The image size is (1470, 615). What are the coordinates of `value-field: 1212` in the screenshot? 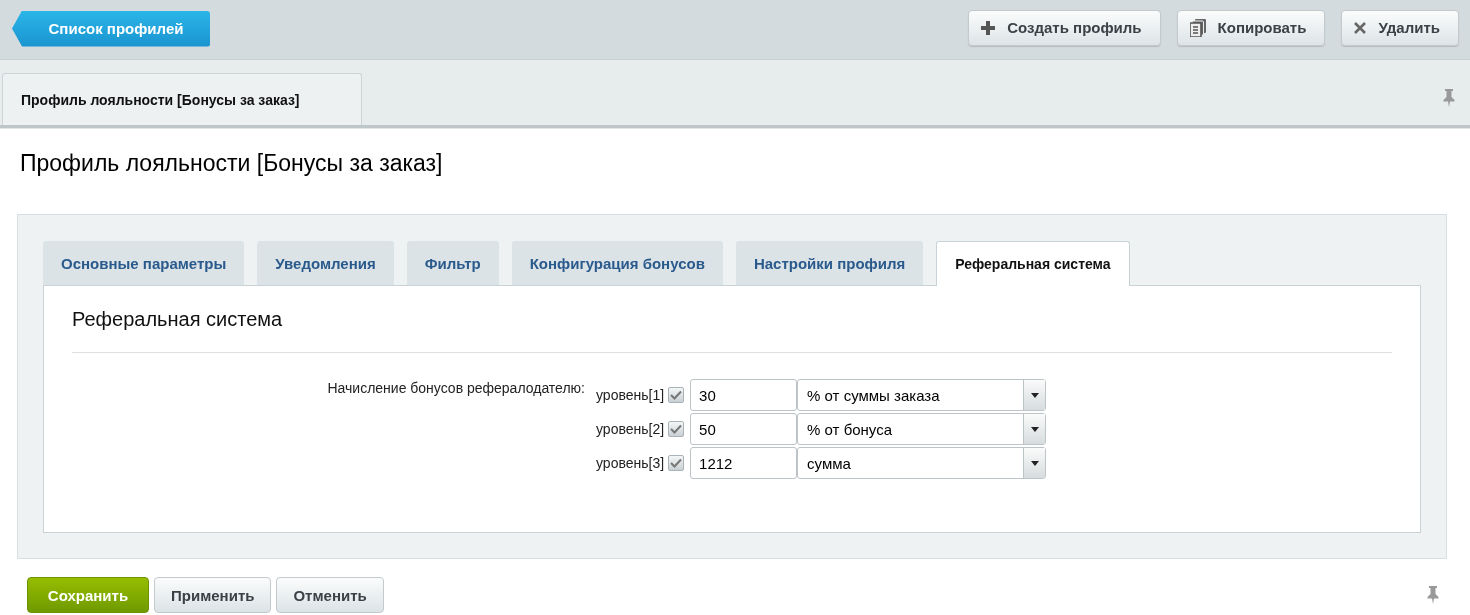 It's located at (744, 463).